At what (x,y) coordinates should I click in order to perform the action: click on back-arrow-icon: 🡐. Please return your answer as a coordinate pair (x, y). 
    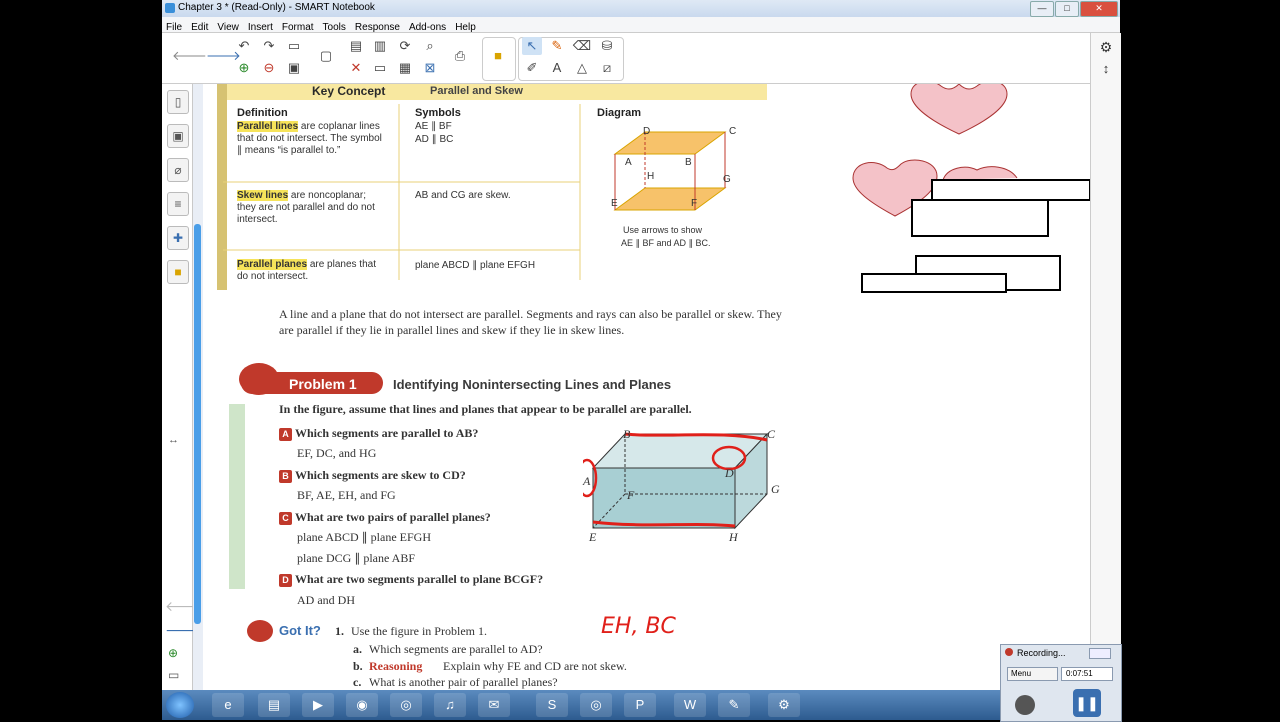
    Looking at the image, I should click on (189, 56).